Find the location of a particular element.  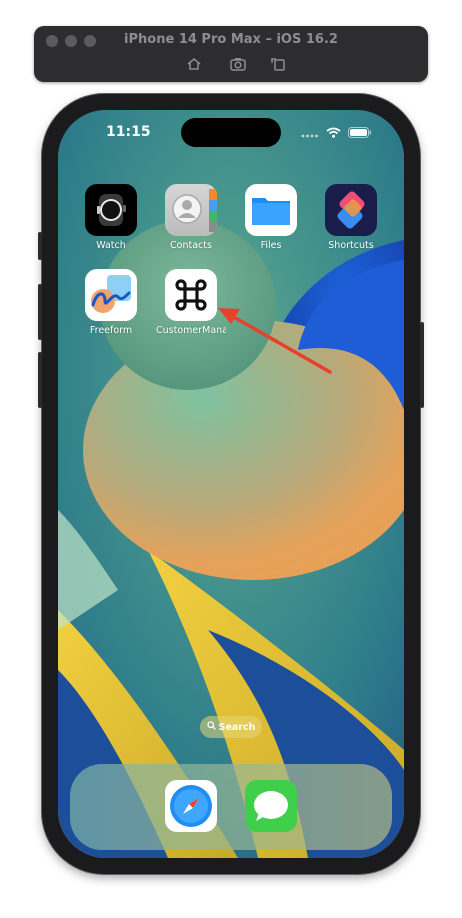

app-shortcuts: Shortcuts is located at coordinates (351, 217).